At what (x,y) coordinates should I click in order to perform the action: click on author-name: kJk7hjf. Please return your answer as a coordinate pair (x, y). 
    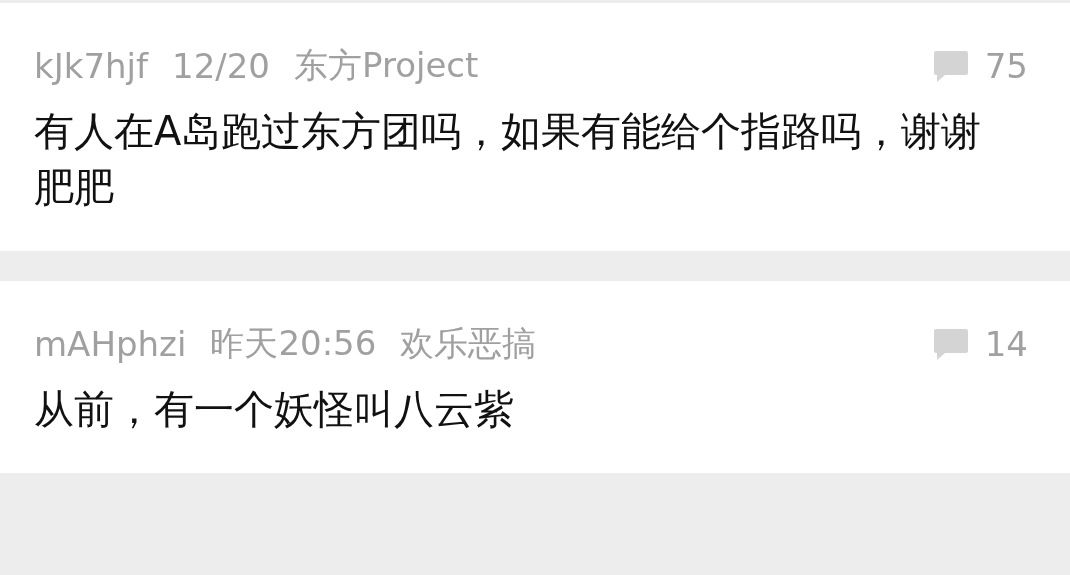
    Looking at the image, I should click on (91, 66).